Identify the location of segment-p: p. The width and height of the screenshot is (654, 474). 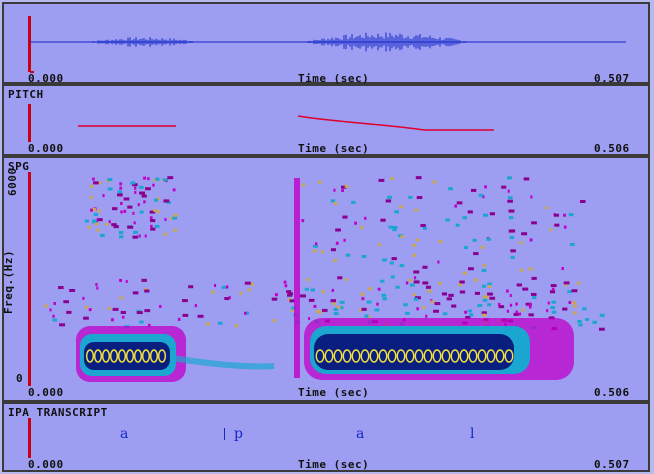
(238, 434).